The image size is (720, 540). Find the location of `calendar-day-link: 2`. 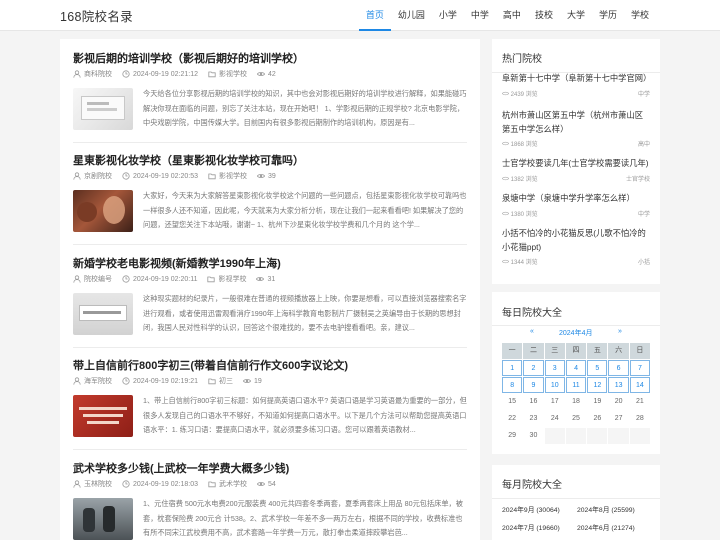

calendar-day-link: 2 is located at coordinates (533, 368).